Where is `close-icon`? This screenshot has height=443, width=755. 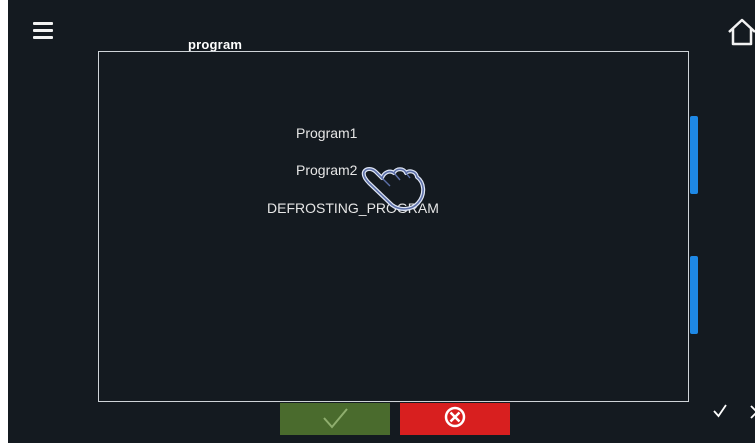 close-icon is located at coordinates (752, 412).